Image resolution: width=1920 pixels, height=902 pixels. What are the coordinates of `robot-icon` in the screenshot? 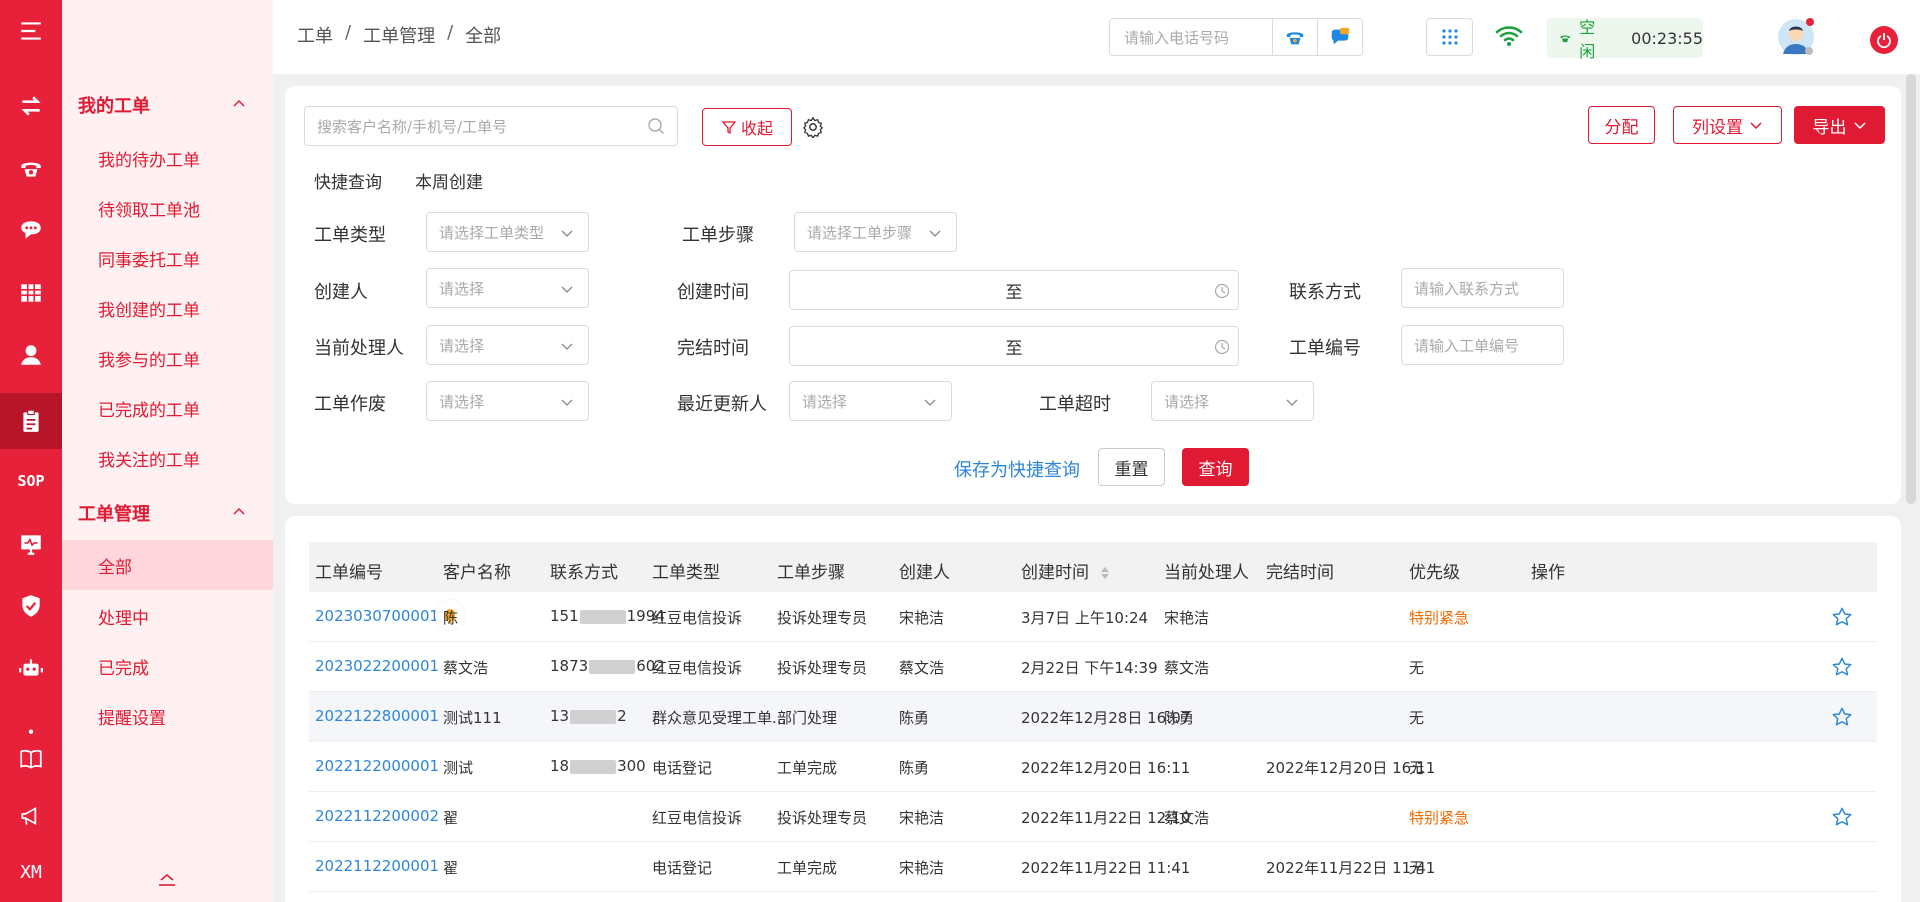 It's located at (31, 668).